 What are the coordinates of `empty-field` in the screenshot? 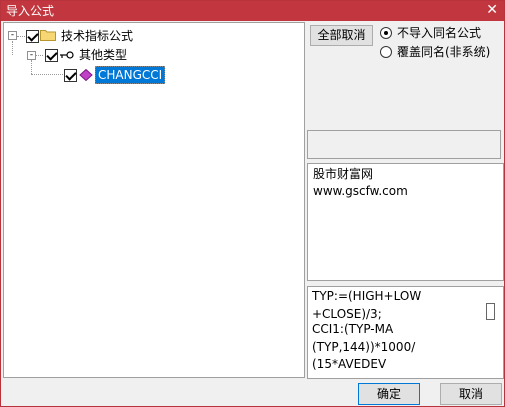 It's located at (404, 144).